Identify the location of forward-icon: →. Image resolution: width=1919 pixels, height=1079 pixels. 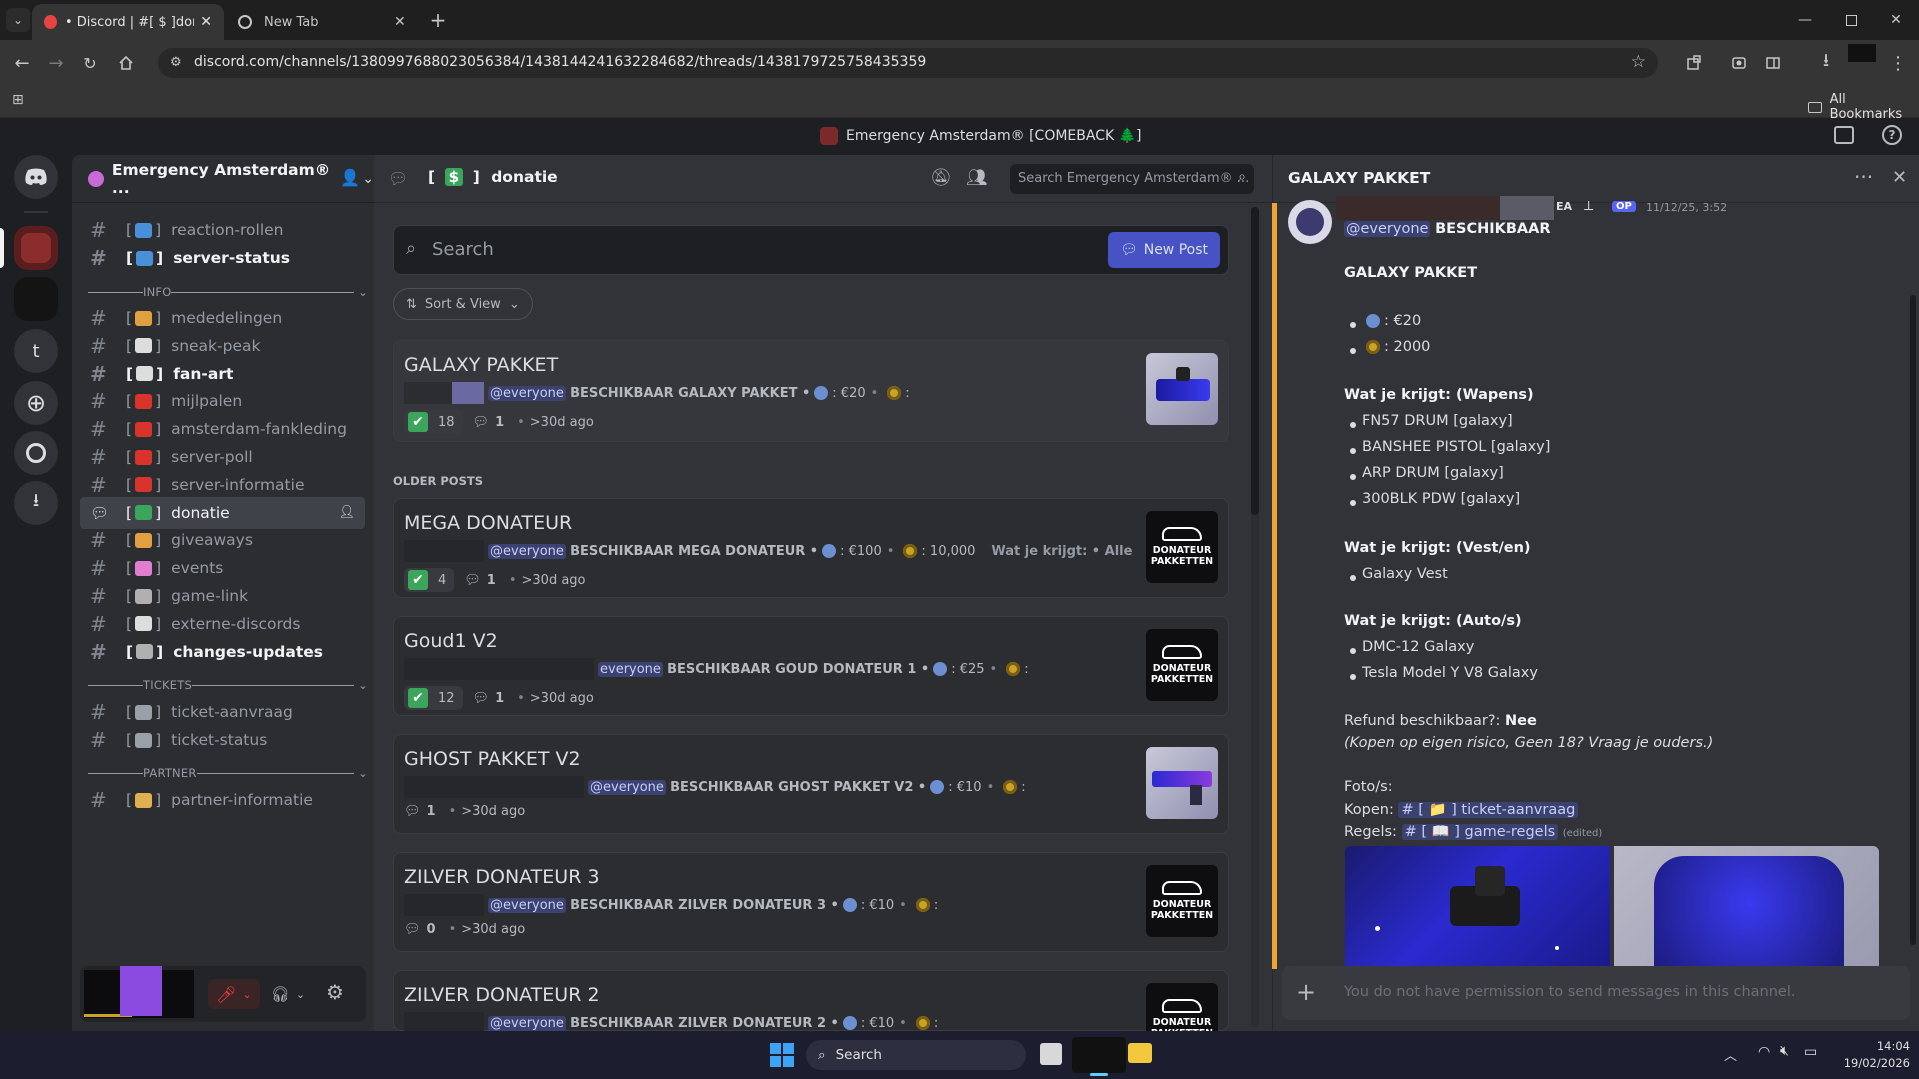
(56, 63).